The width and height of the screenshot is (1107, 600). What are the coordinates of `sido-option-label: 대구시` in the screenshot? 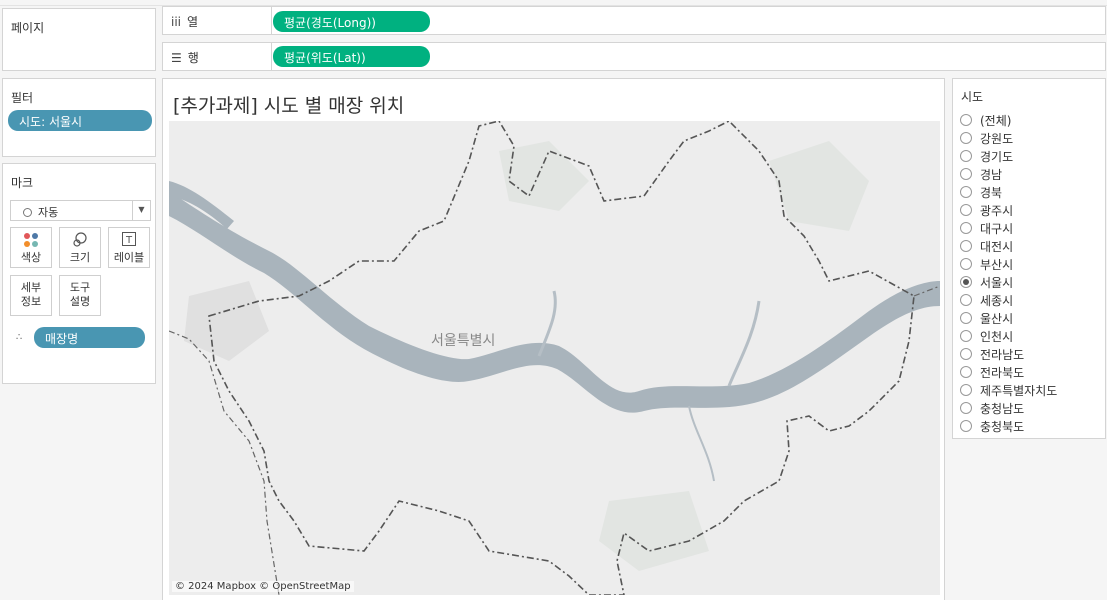 It's located at (997, 228).